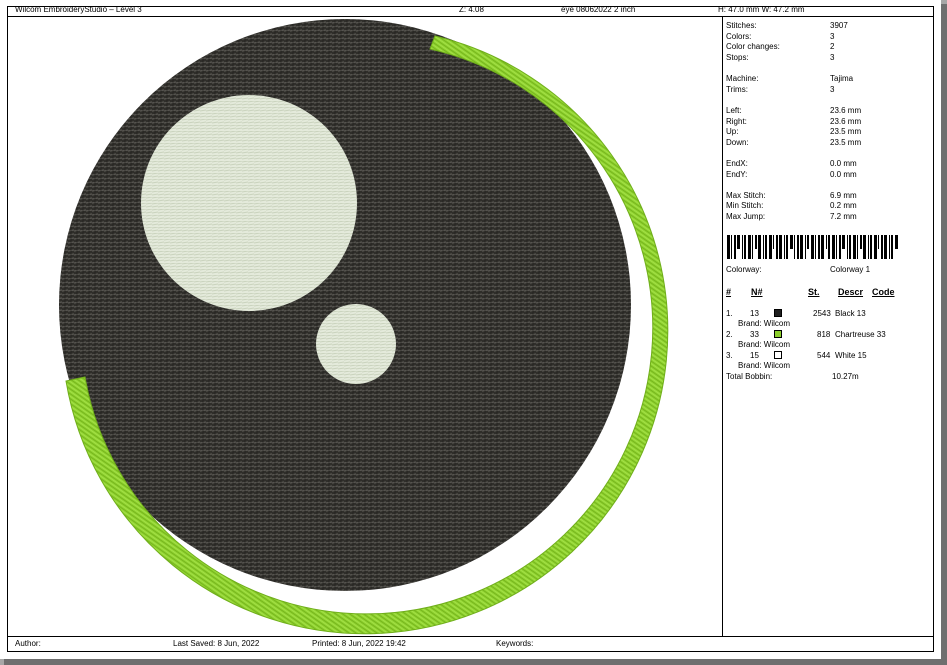 Image resolution: width=947 pixels, height=665 pixels. I want to click on stat-trims: Trims: 3, so click(780, 89).